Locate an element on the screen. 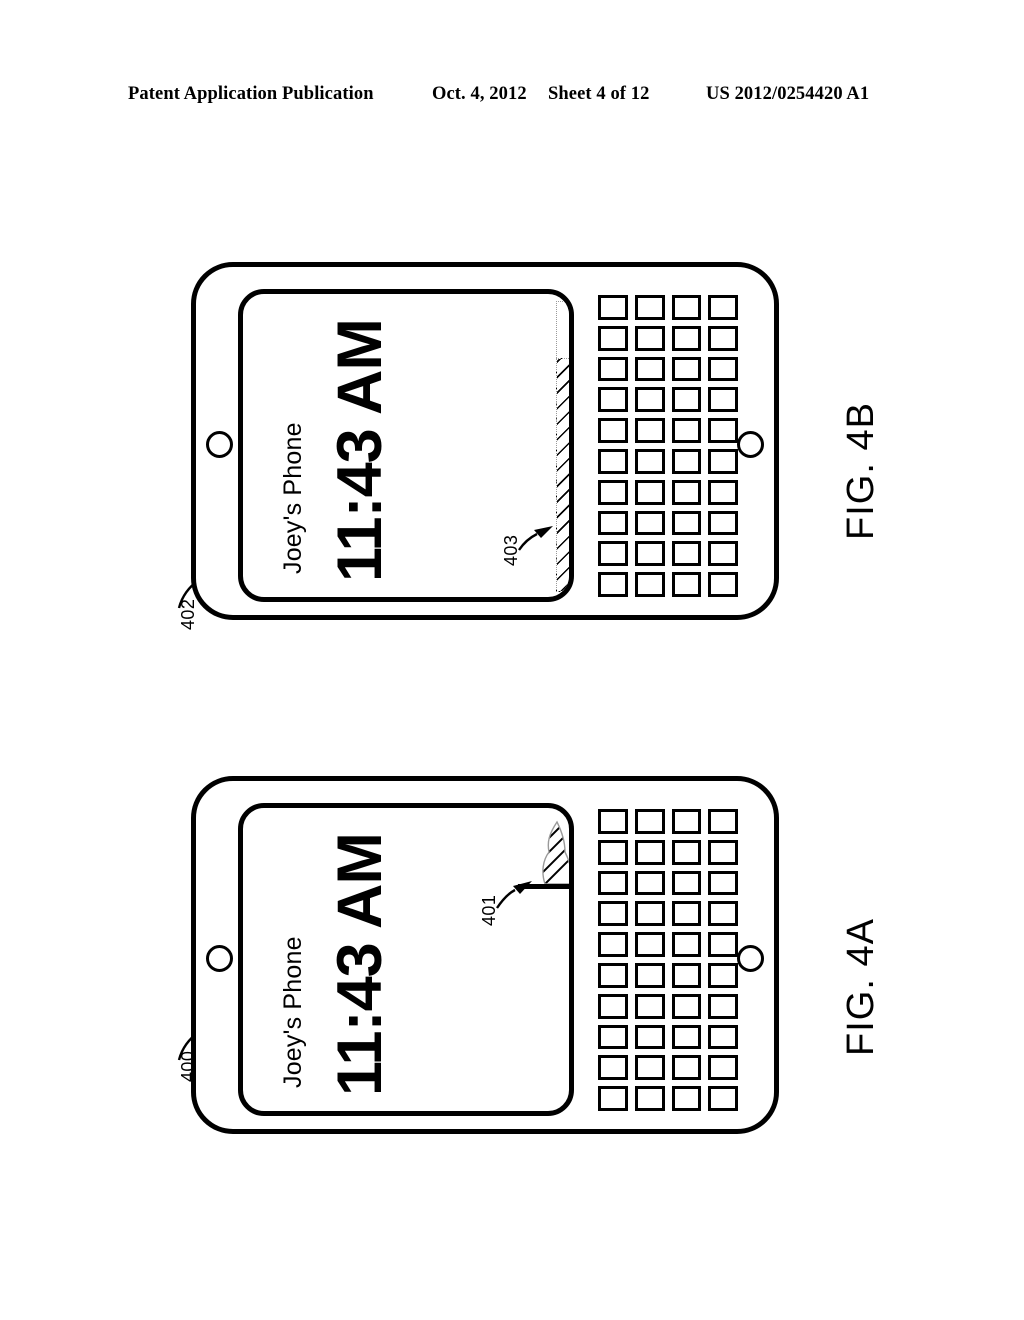 The height and width of the screenshot is (1320, 1024). screen-device-name: Joey's Phone is located at coordinates (293, 498).